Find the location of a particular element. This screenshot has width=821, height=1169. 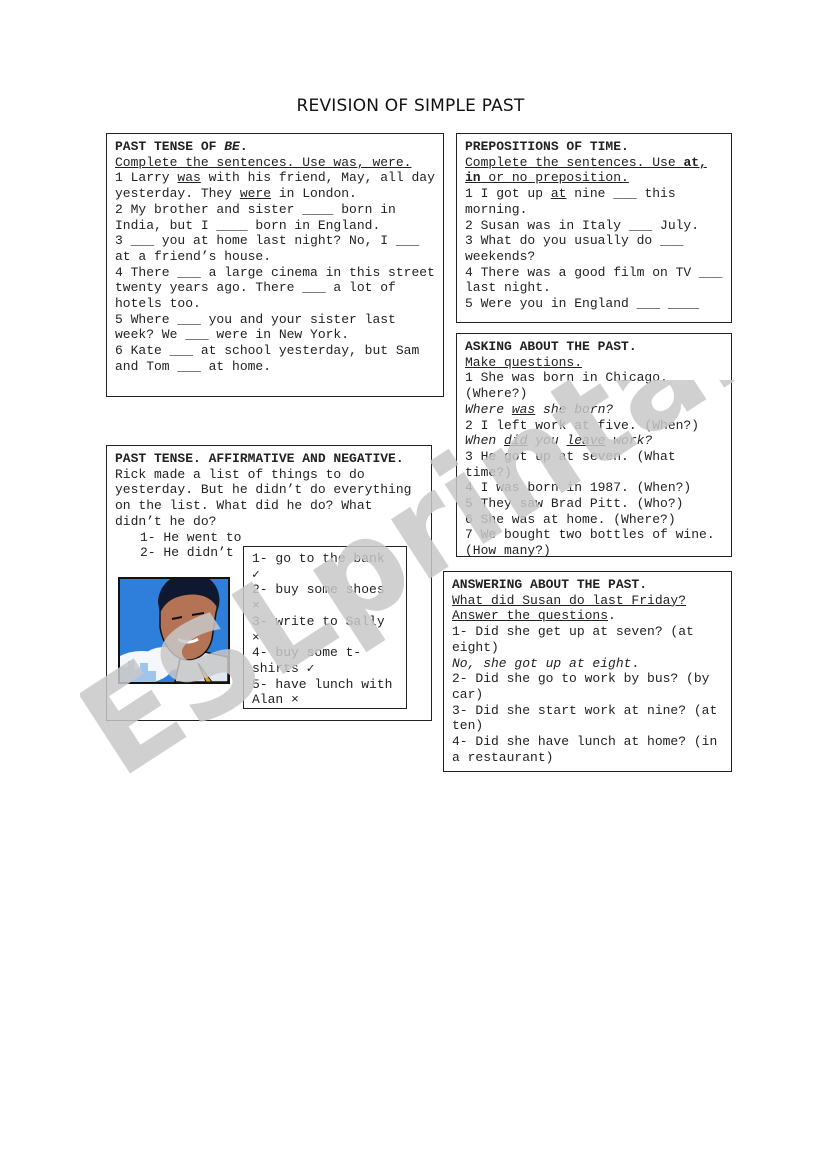

todo-text: 5- have lunch with Alan is located at coordinates (322, 692).